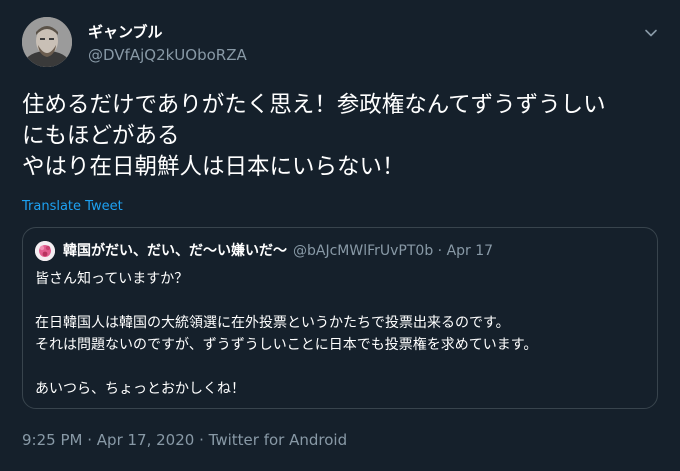 This screenshot has width=680, height=471. Describe the element at coordinates (47, 42) in the screenshot. I see `avatar` at that location.